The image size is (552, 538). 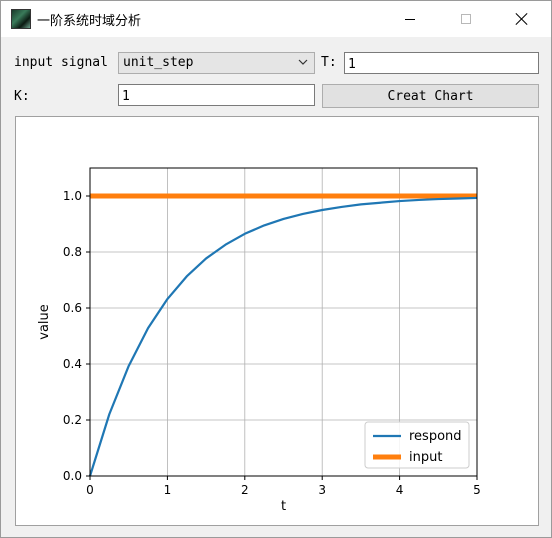 What do you see at coordinates (477, 490) in the screenshot?
I see `x-tick-label: 5` at bounding box center [477, 490].